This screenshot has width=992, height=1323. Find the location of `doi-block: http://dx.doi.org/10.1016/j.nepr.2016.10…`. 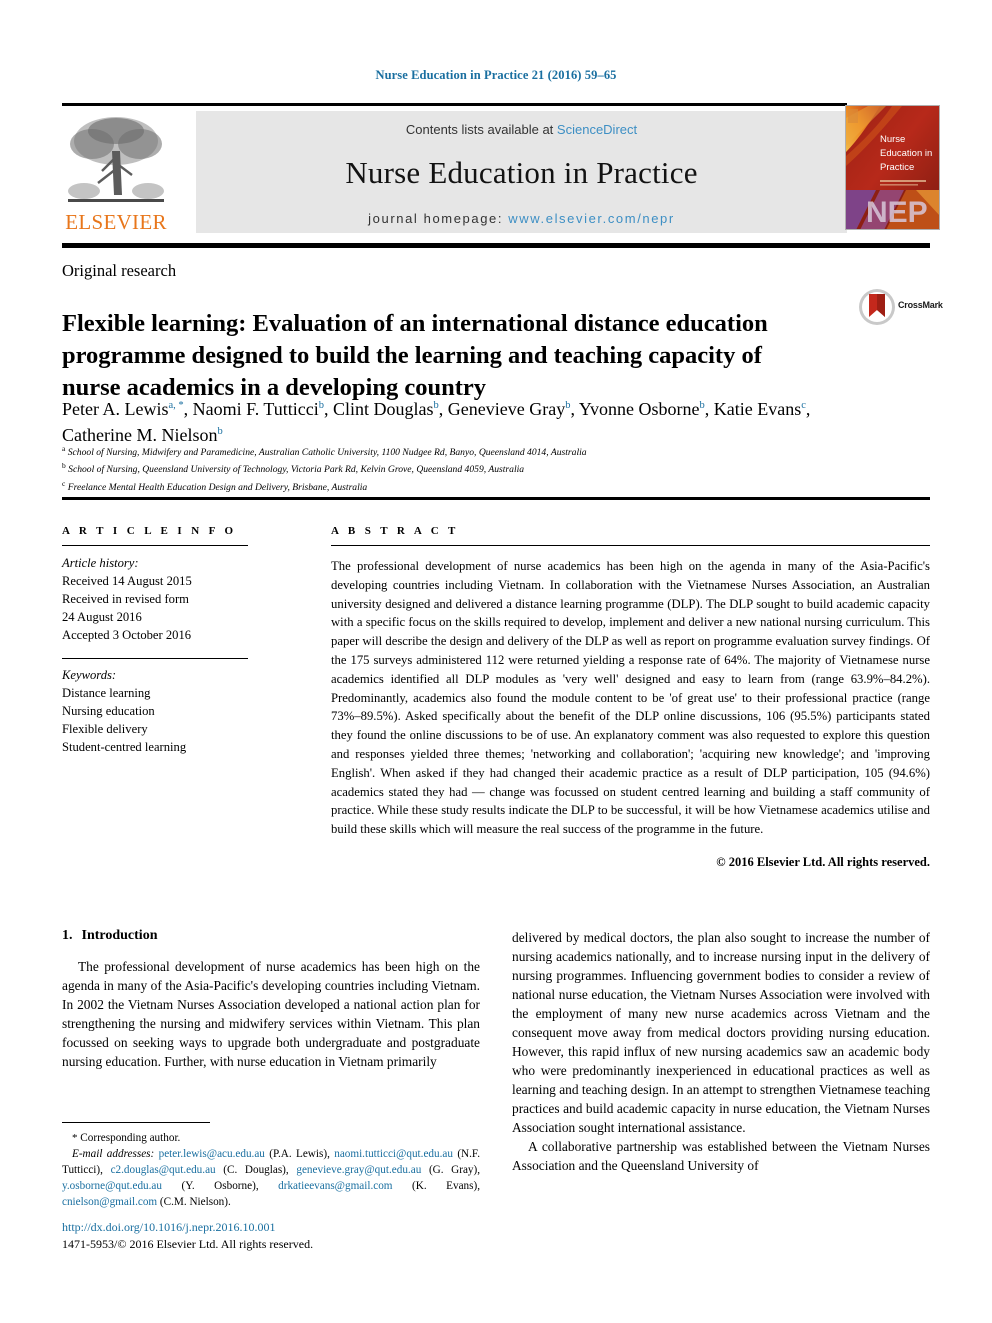

doi-block: http://dx.doi.org/10.1016/j.nepr.2016.10… is located at coordinates (277, 1235).